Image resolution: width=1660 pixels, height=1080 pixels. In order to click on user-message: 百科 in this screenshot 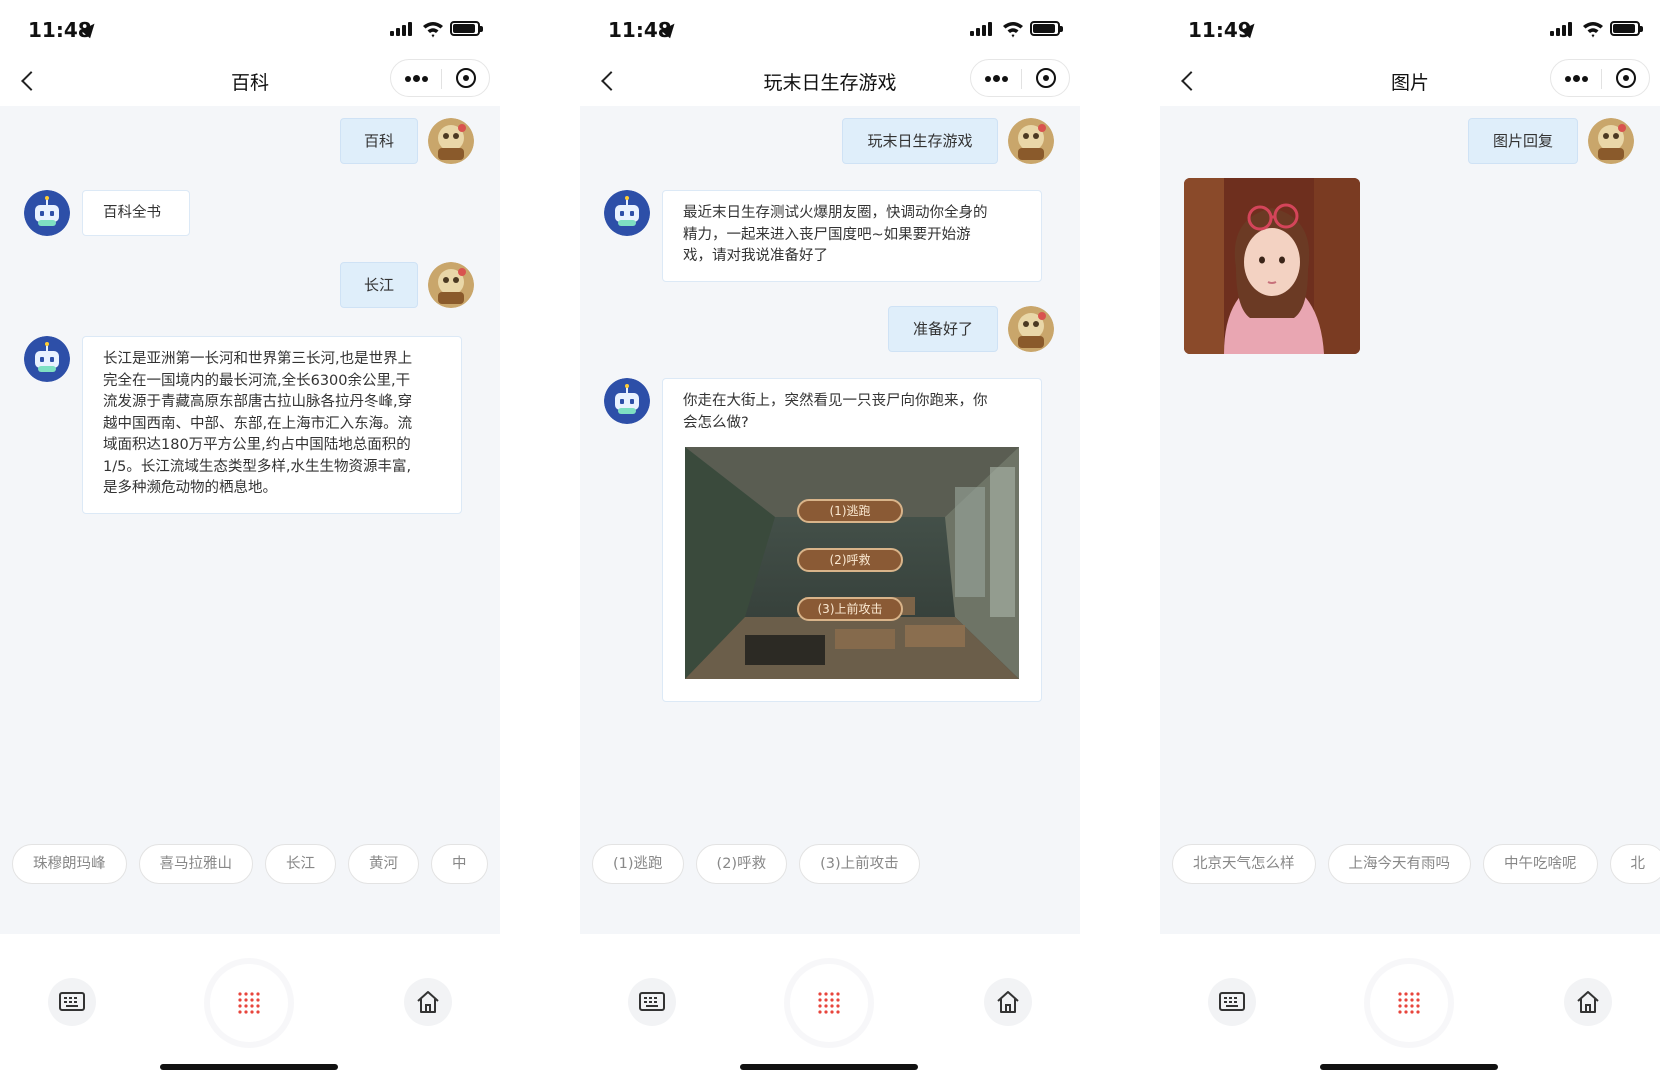, I will do `click(379, 141)`.